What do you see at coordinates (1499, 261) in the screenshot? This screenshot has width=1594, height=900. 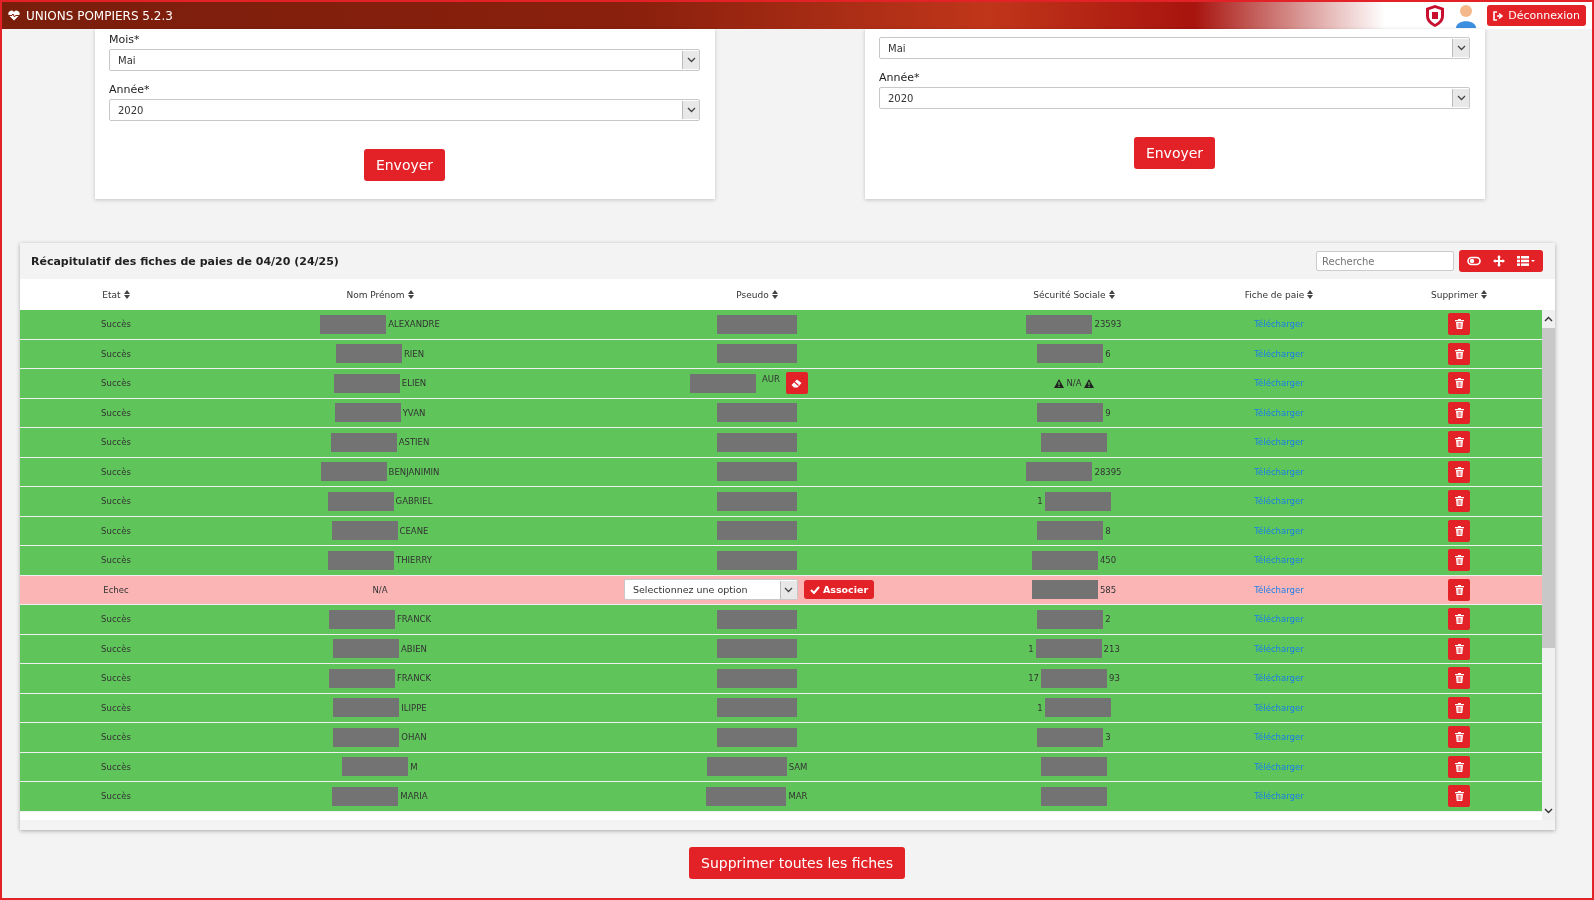 I see `move-icon` at bounding box center [1499, 261].